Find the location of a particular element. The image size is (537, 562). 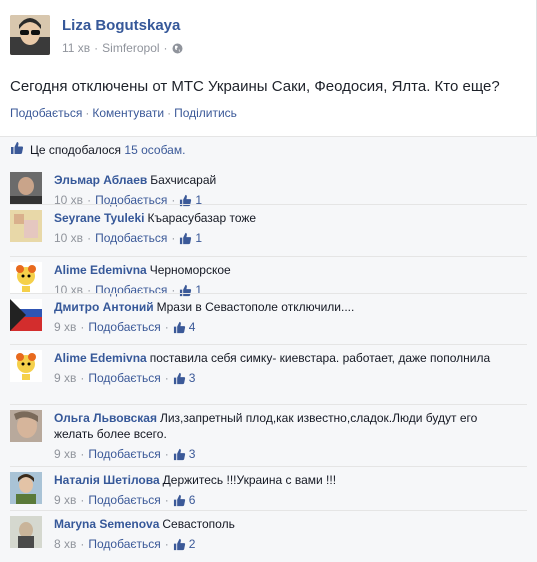

post-meta: 11 хв · Simferopol · is located at coordinates (122, 48).